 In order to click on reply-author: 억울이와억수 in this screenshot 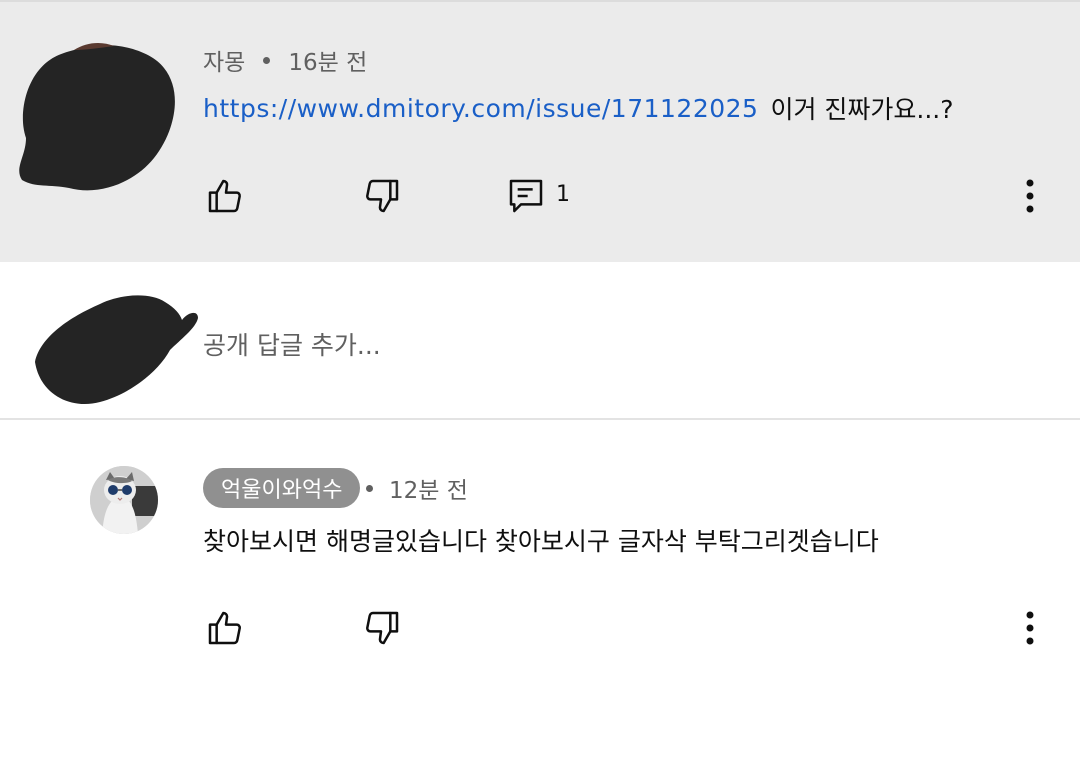, I will do `click(282, 490)`.